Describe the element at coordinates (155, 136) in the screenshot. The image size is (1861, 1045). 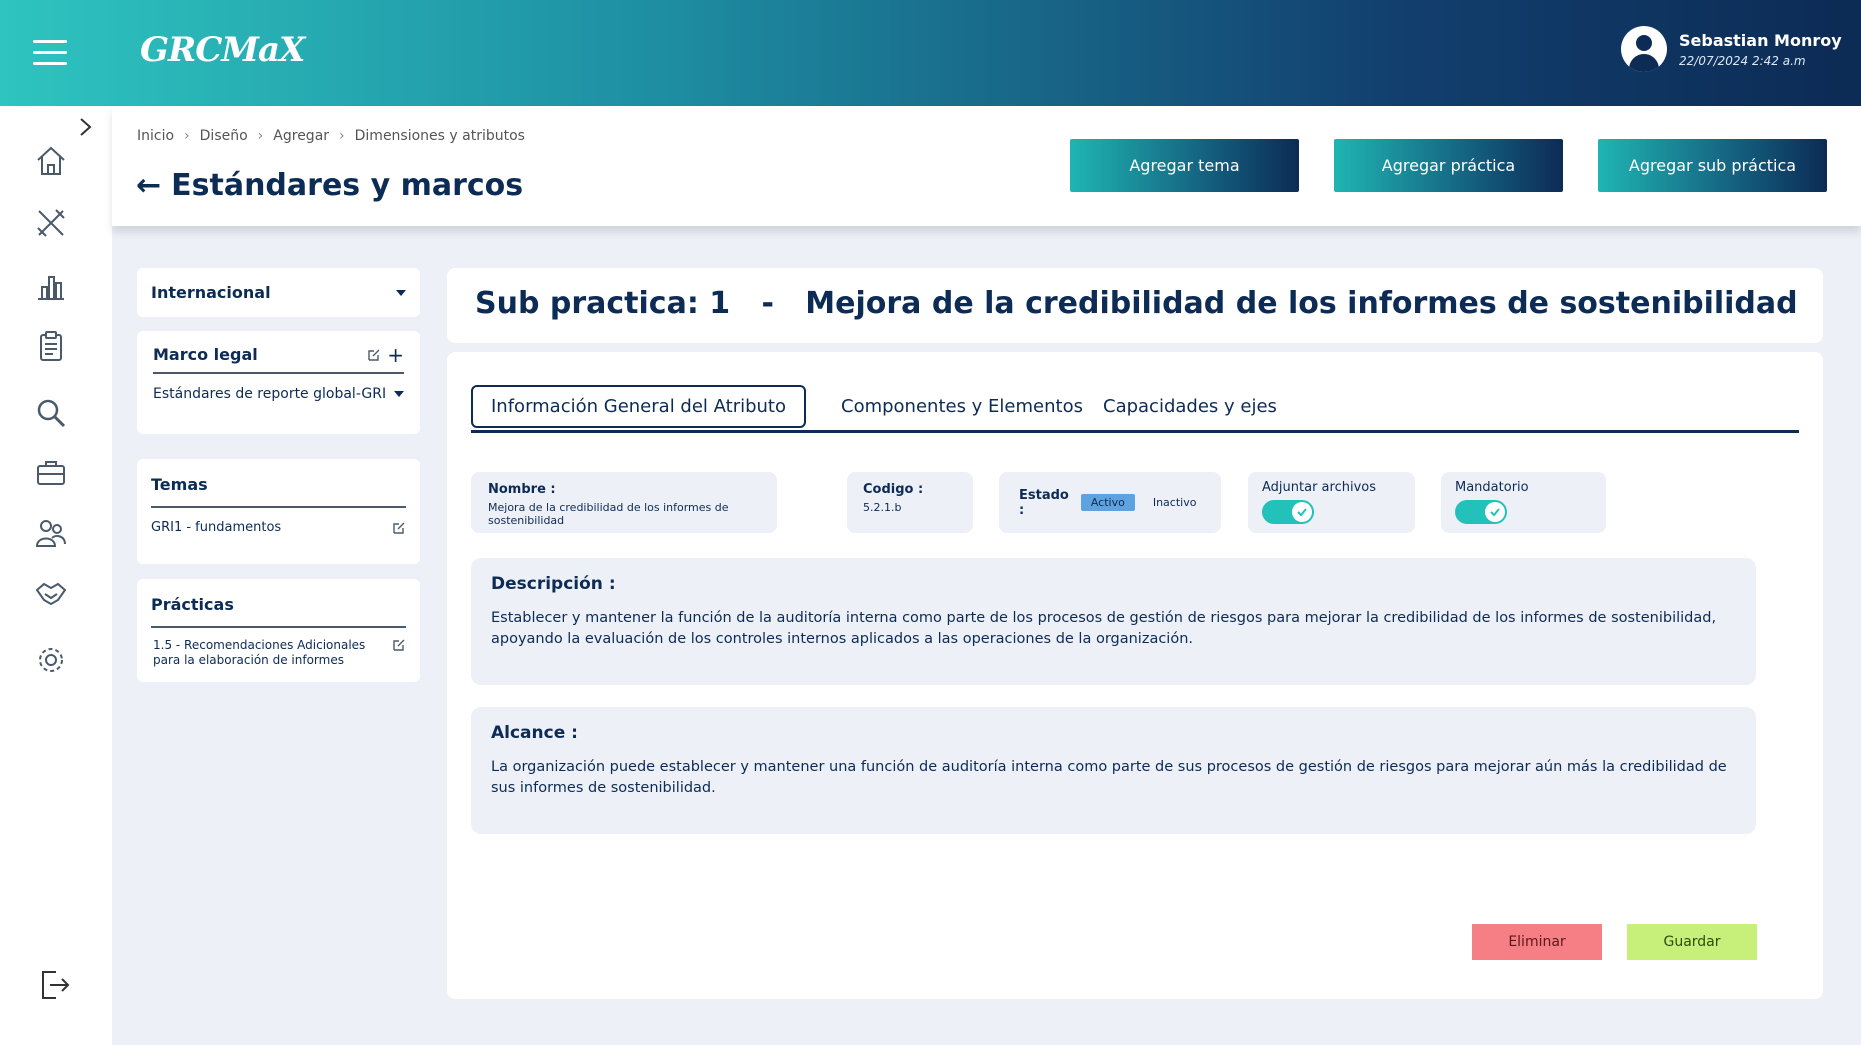
I see `breadcrumb-inicio: Inicio` at that location.